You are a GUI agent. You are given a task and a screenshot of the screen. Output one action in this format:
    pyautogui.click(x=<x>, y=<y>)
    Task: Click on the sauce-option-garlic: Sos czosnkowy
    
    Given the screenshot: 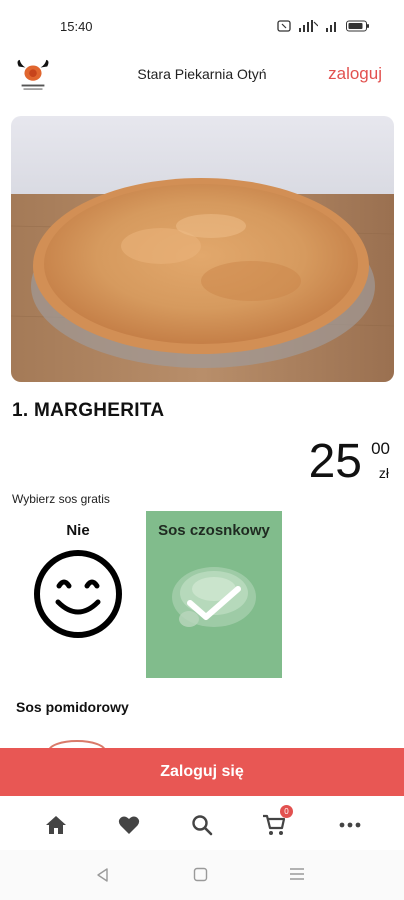 What is the action you would take?
    pyautogui.click(x=214, y=594)
    